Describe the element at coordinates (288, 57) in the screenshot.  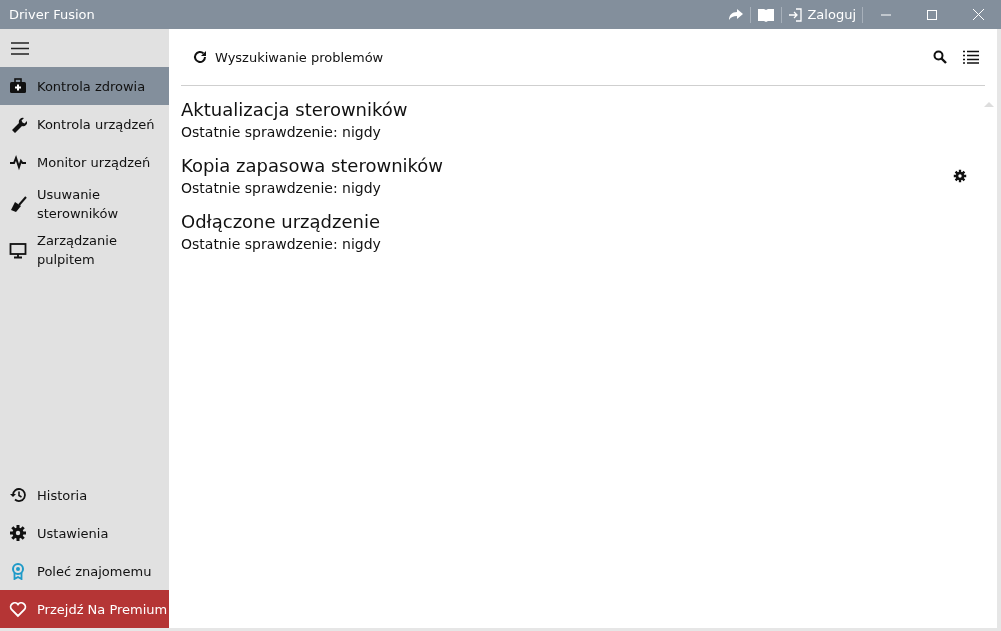
I see `scan-button: Wyszukiwanie problemów` at that location.